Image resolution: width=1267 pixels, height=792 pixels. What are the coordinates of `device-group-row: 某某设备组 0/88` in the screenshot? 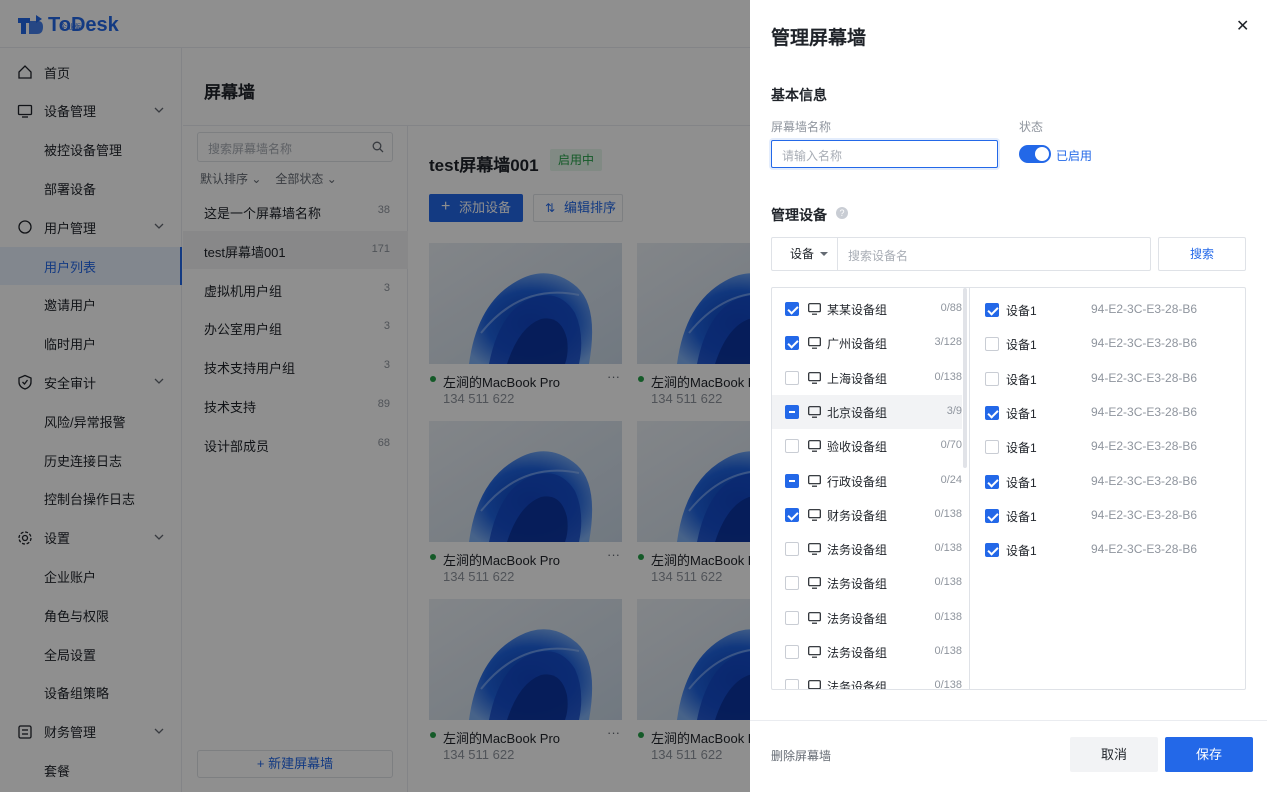 It's located at (867, 309).